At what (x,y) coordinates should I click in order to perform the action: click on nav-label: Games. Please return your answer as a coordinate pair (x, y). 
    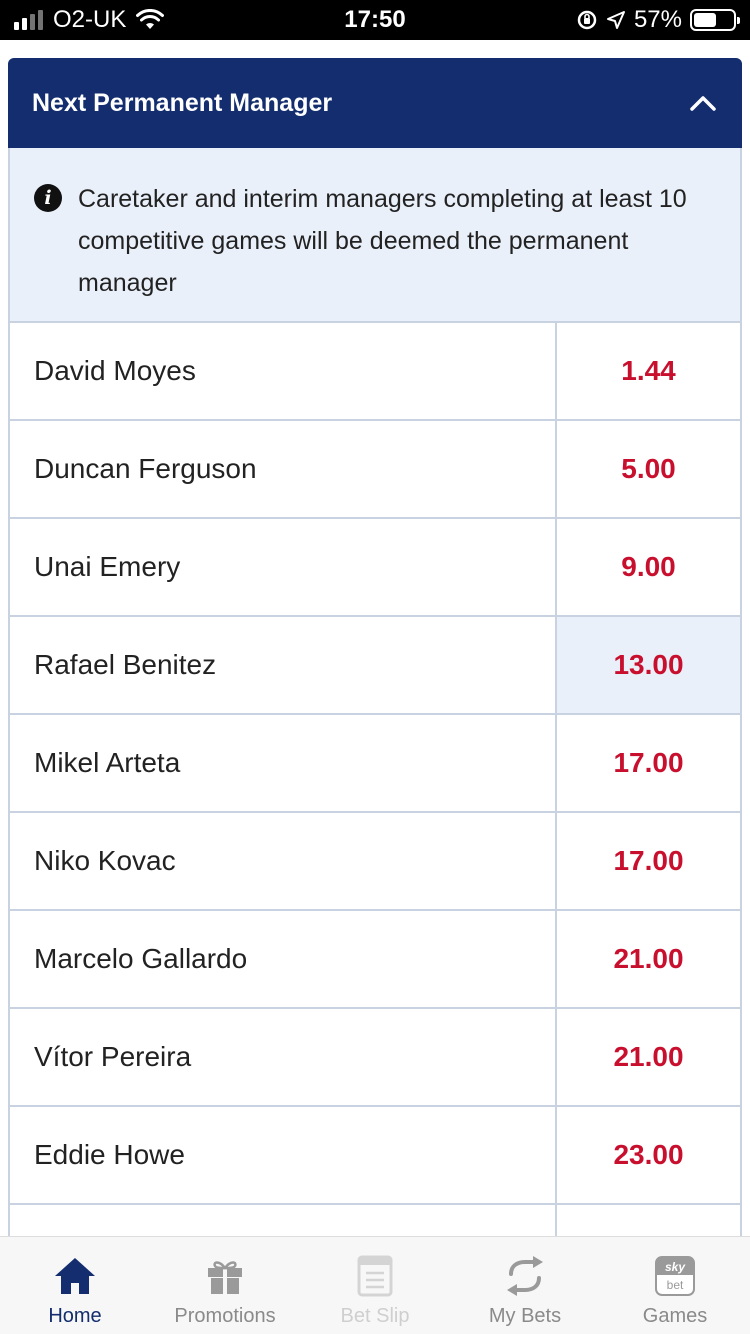
    Looking at the image, I should click on (675, 1316).